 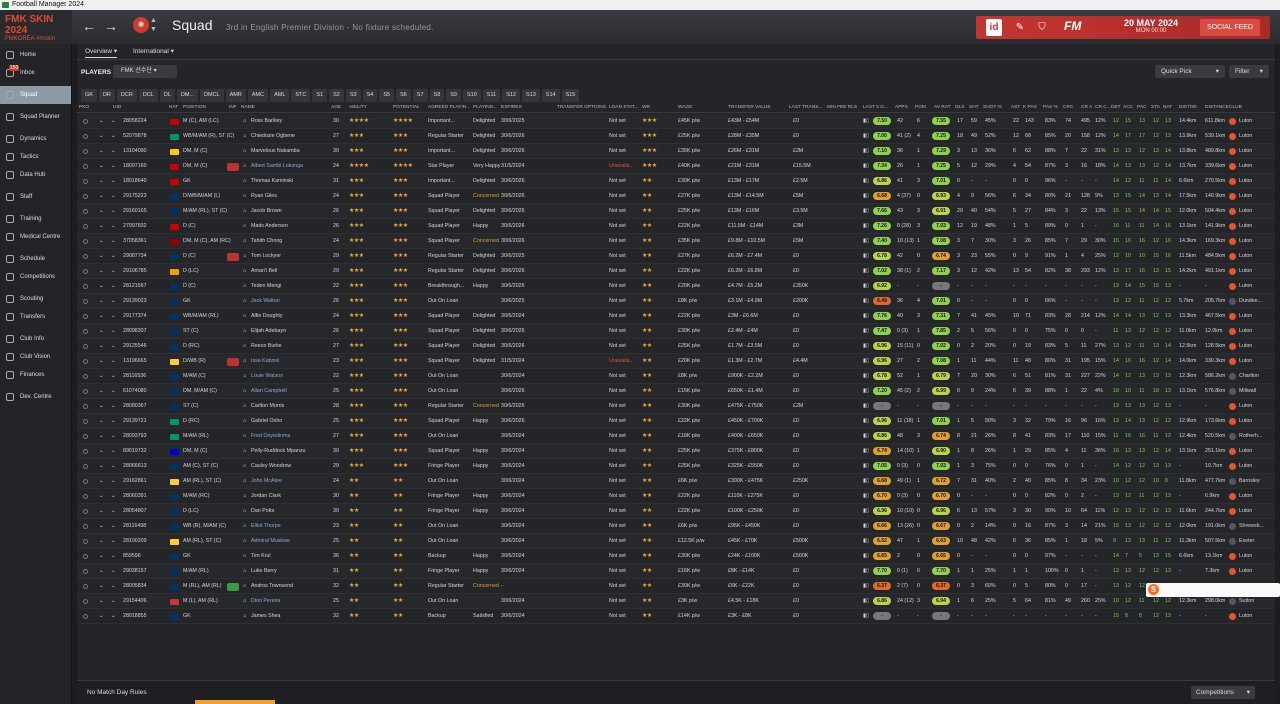 I want to click on column-header-potential: POTENTIAL, so click(x=406, y=107).